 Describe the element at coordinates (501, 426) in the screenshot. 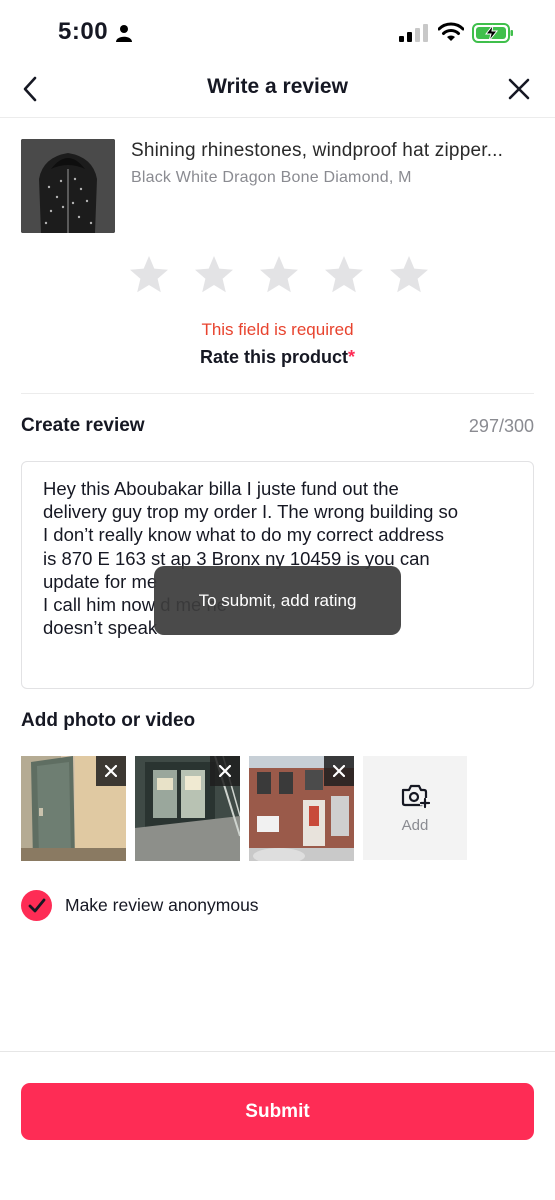

I see `char-count: 297/300` at that location.